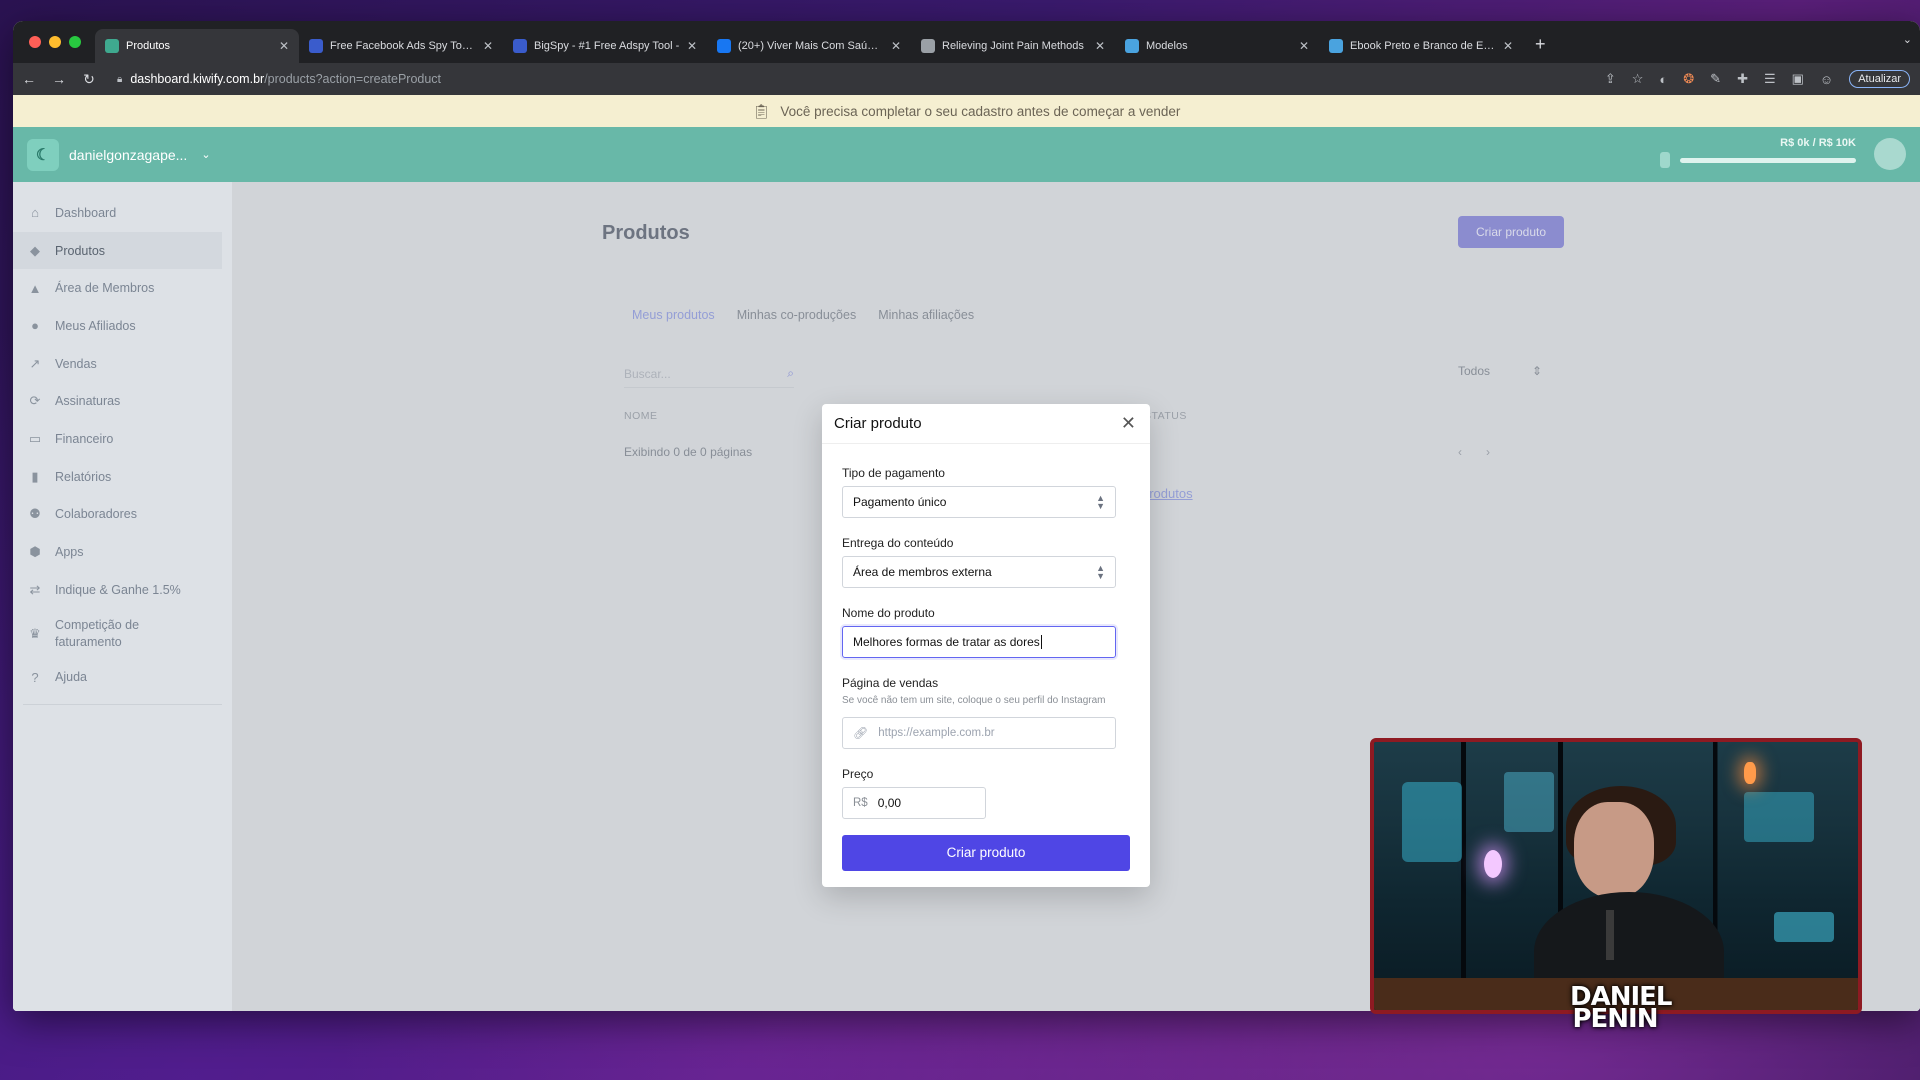  I want to click on chevron-down-icon: ⌄, so click(205, 154).